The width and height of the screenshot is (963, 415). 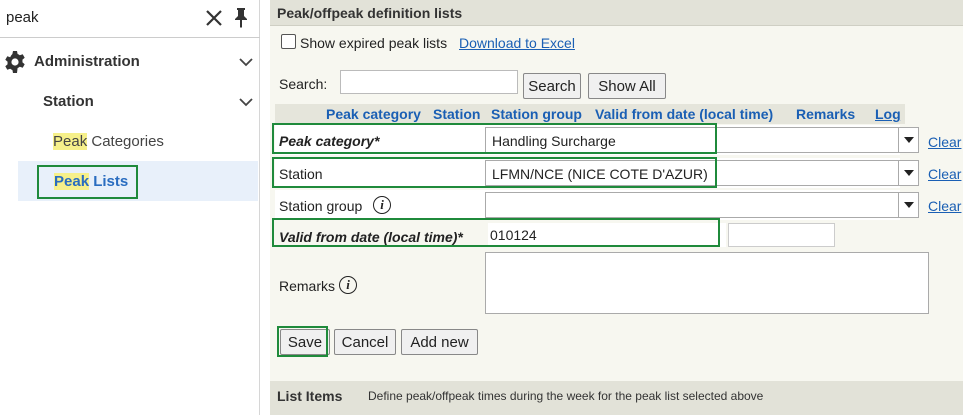 What do you see at coordinates (517, 43) in the screenshot?
I see `download-excel-link: Download to Excel` at bounding box center [517, 43].